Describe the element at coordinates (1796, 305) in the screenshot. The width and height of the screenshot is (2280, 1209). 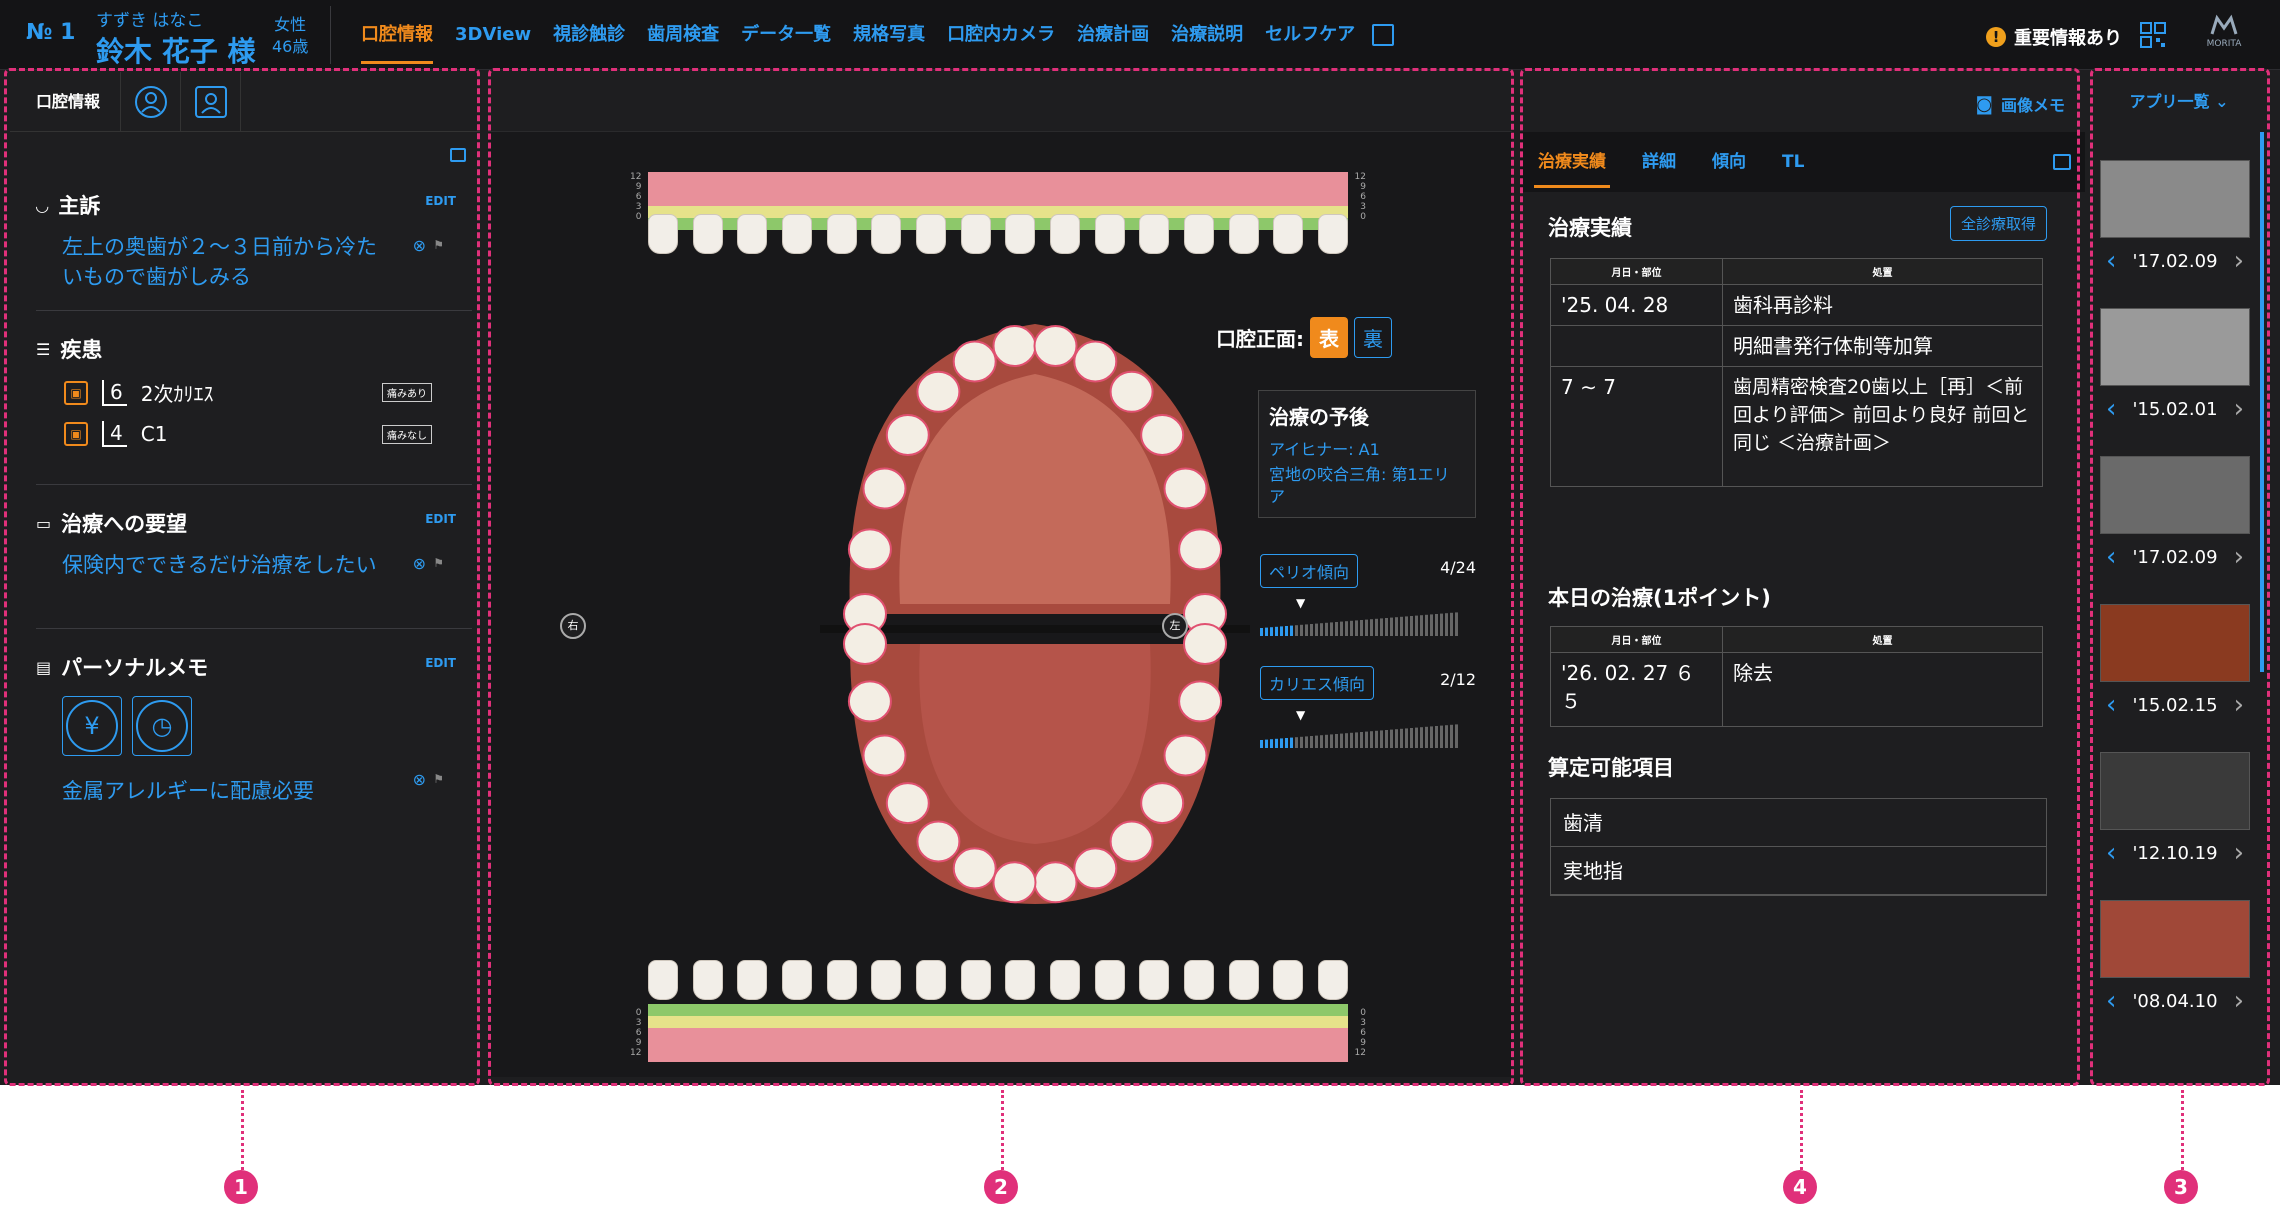
I see `table-row: '25. 04. 28 歯科再診料` at that location.